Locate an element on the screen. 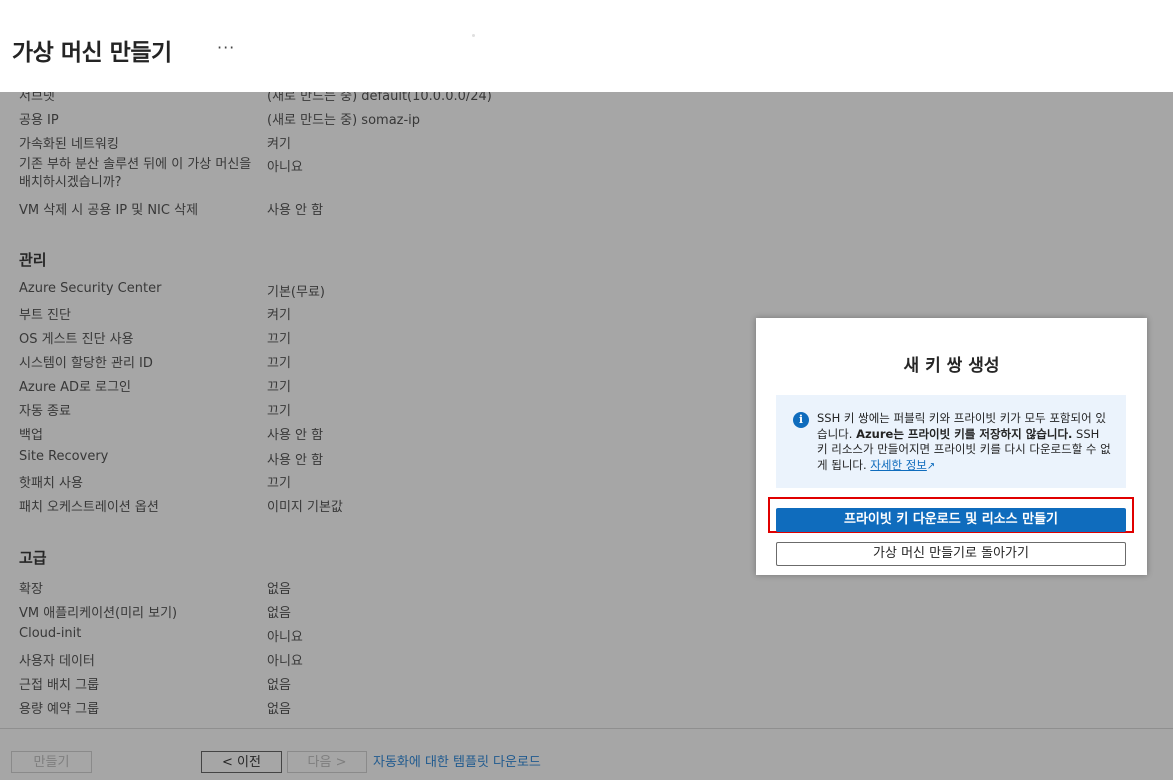  row-value: 기본(무료) is located at coordinates (296, 292).